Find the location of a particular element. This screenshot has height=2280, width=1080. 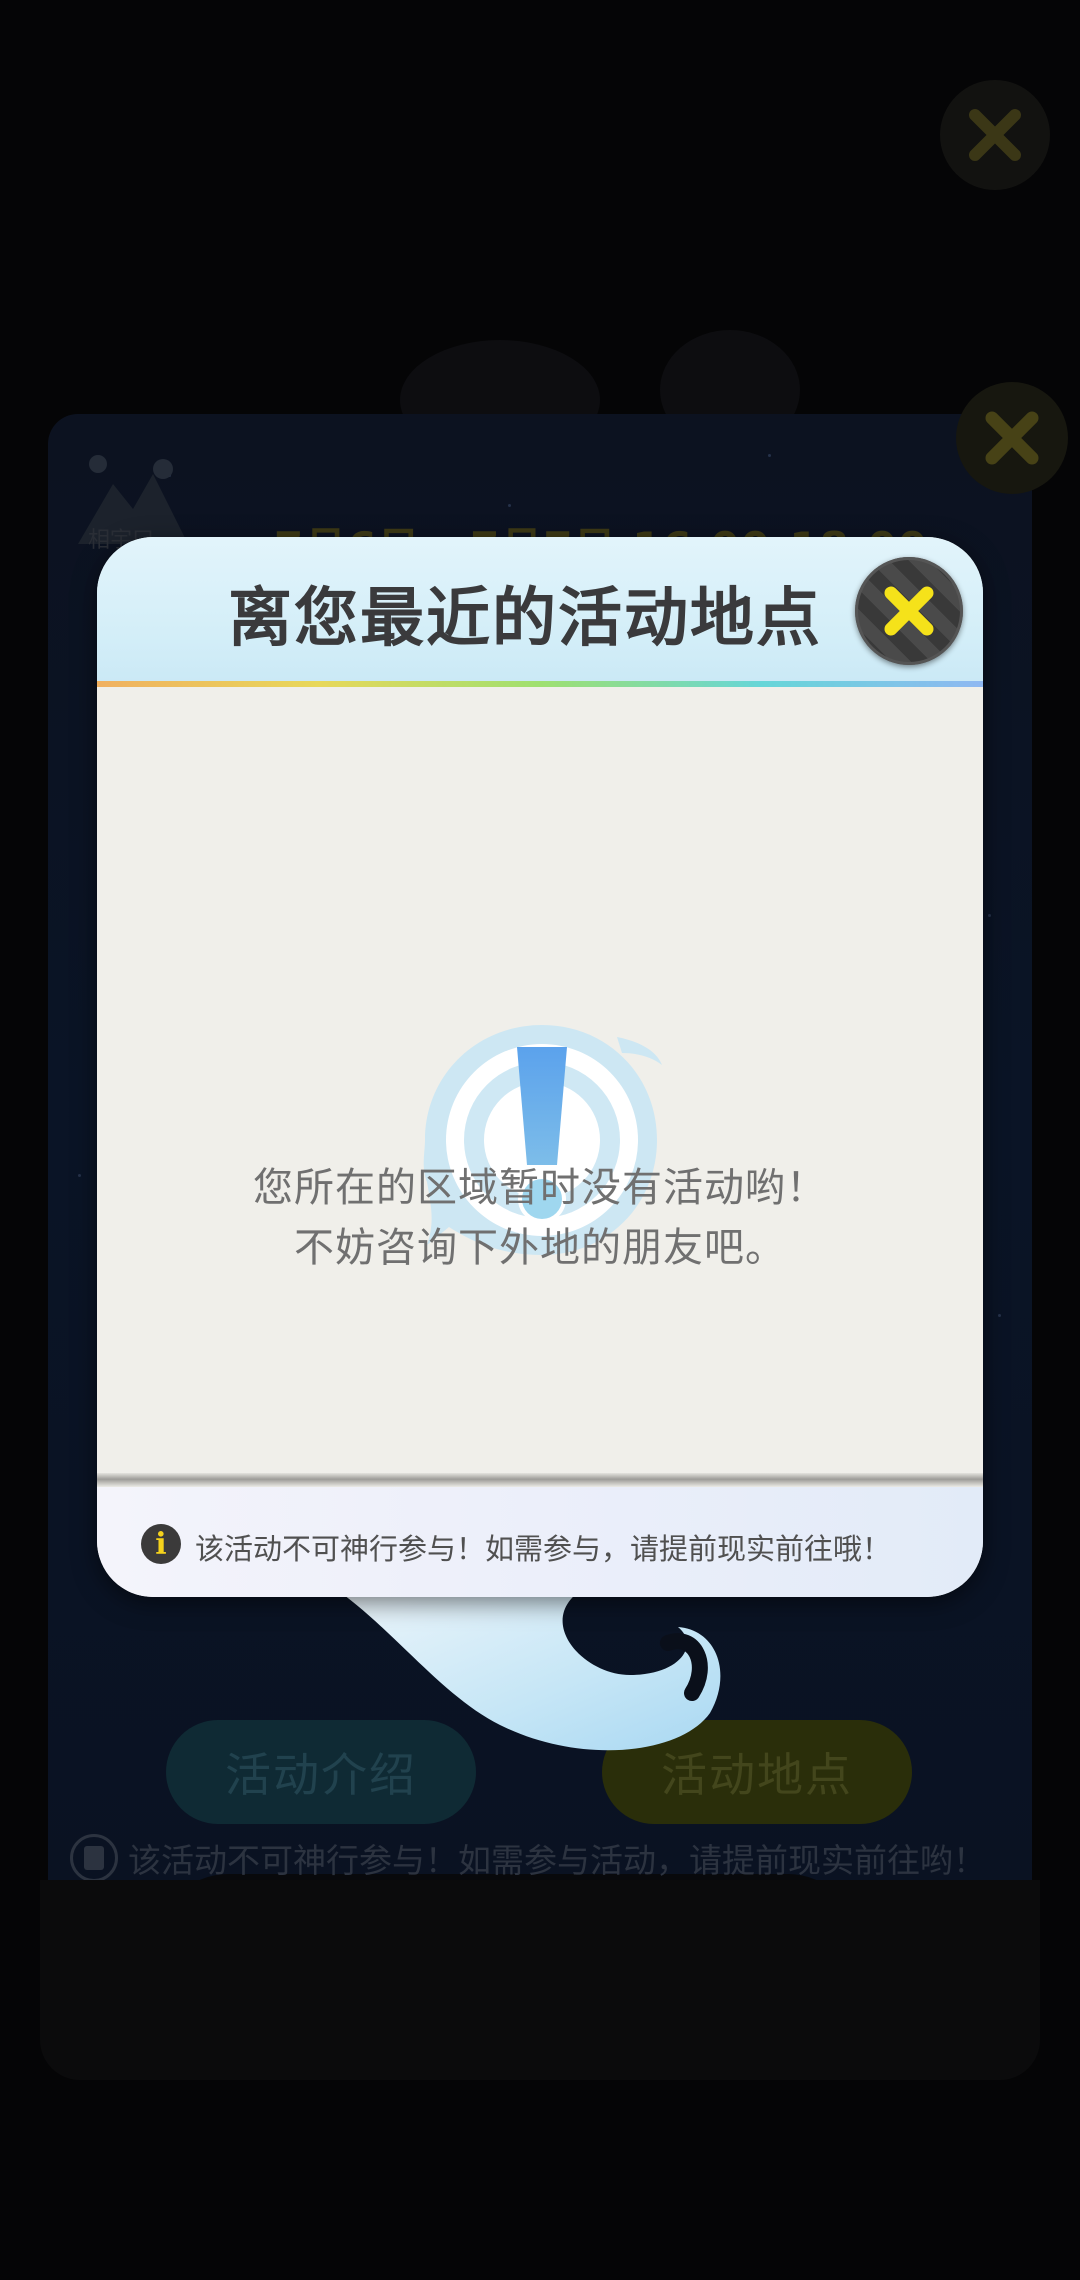

dialog-footer: i 该活动不可神行参与！如需参与，请提前现实前往哦！ is located at coordinates (540, 1542).